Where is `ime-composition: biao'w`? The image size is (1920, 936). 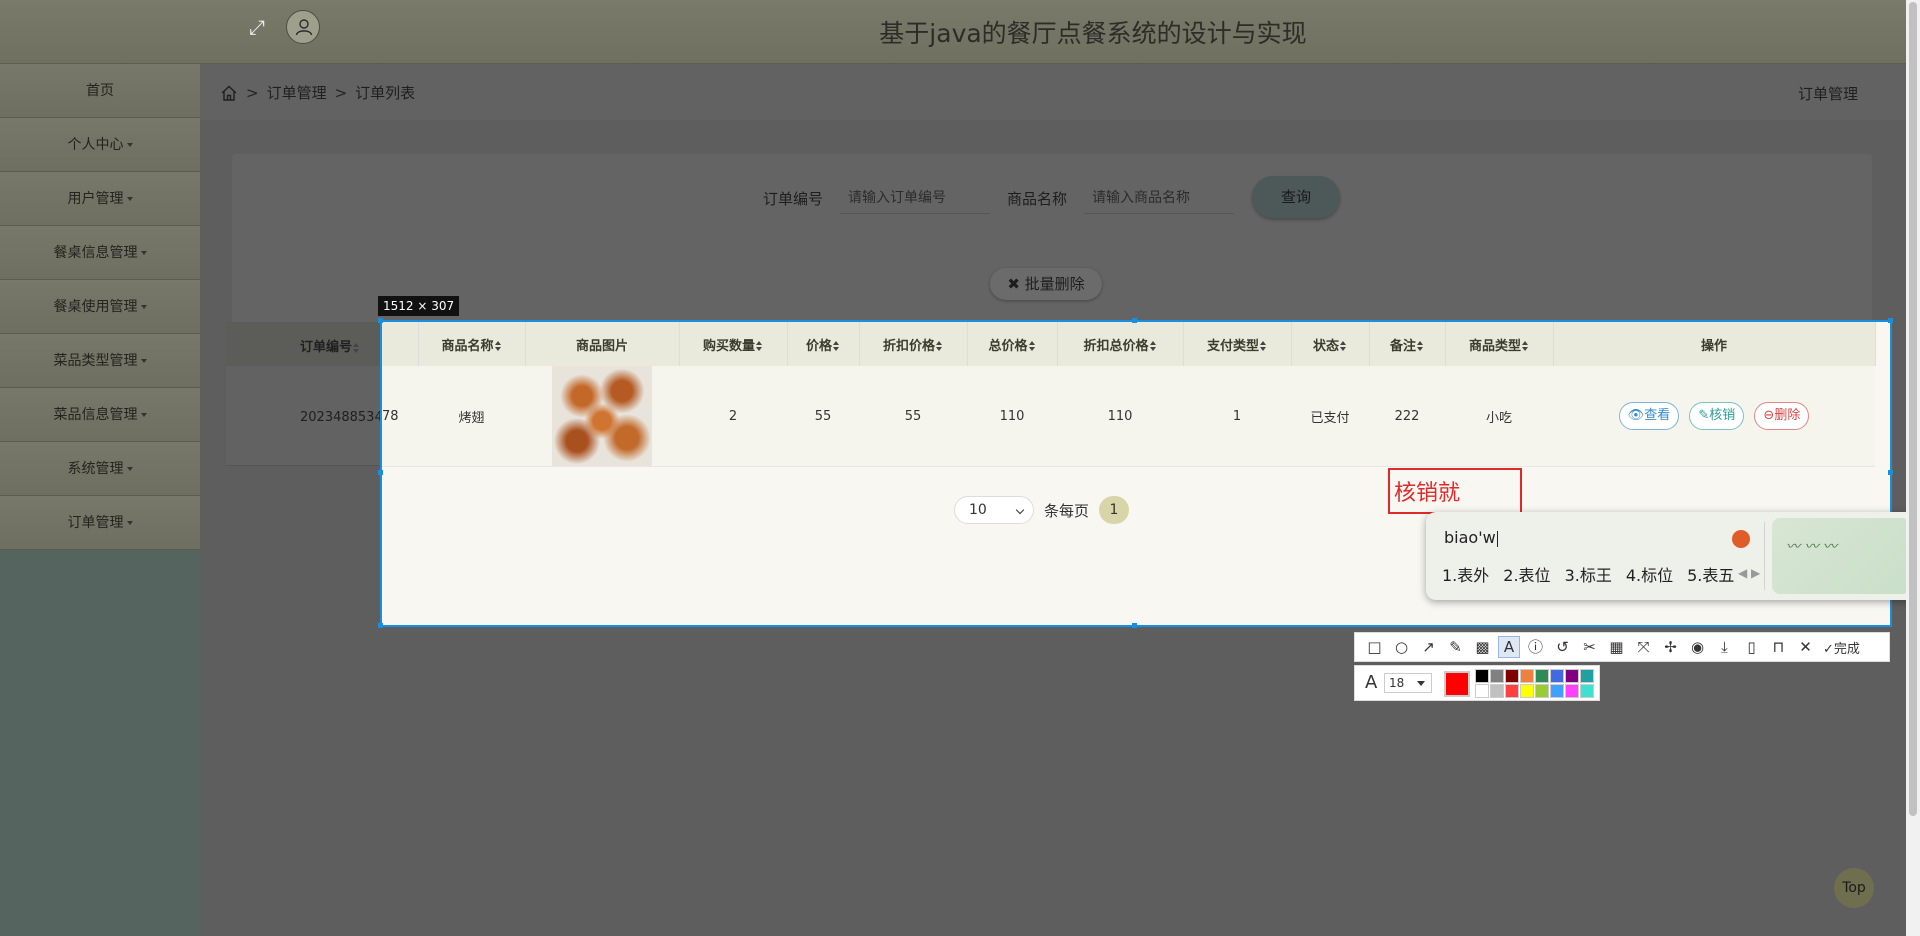 ime-composition: biao'w is located at coordinates (1470, 537).